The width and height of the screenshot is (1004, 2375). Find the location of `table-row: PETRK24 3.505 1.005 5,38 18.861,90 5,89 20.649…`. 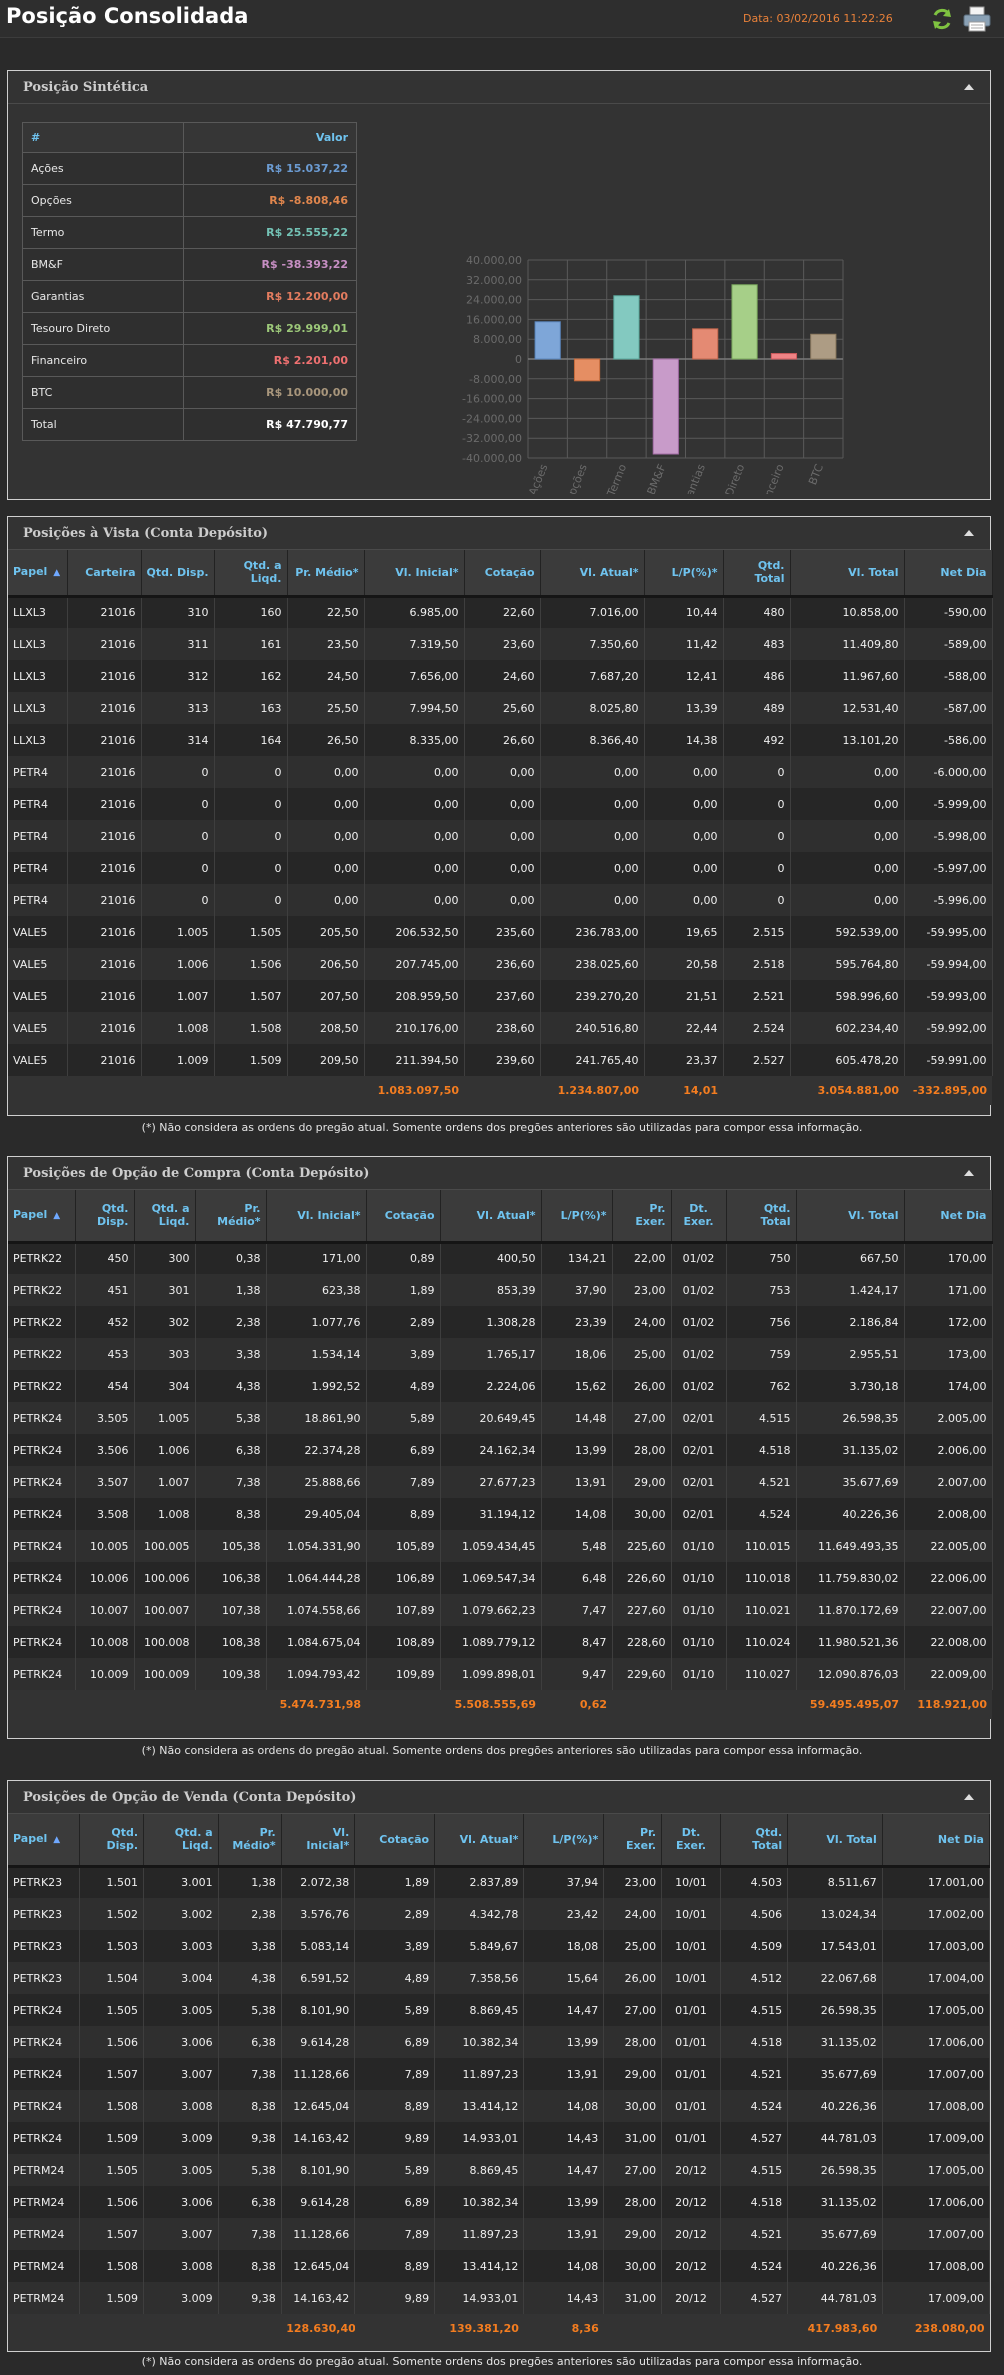

table-row: PETRK24 3.505 1.005 5,38 18.861,90 5,89 20.649… is located at coordinates (500, 1418).